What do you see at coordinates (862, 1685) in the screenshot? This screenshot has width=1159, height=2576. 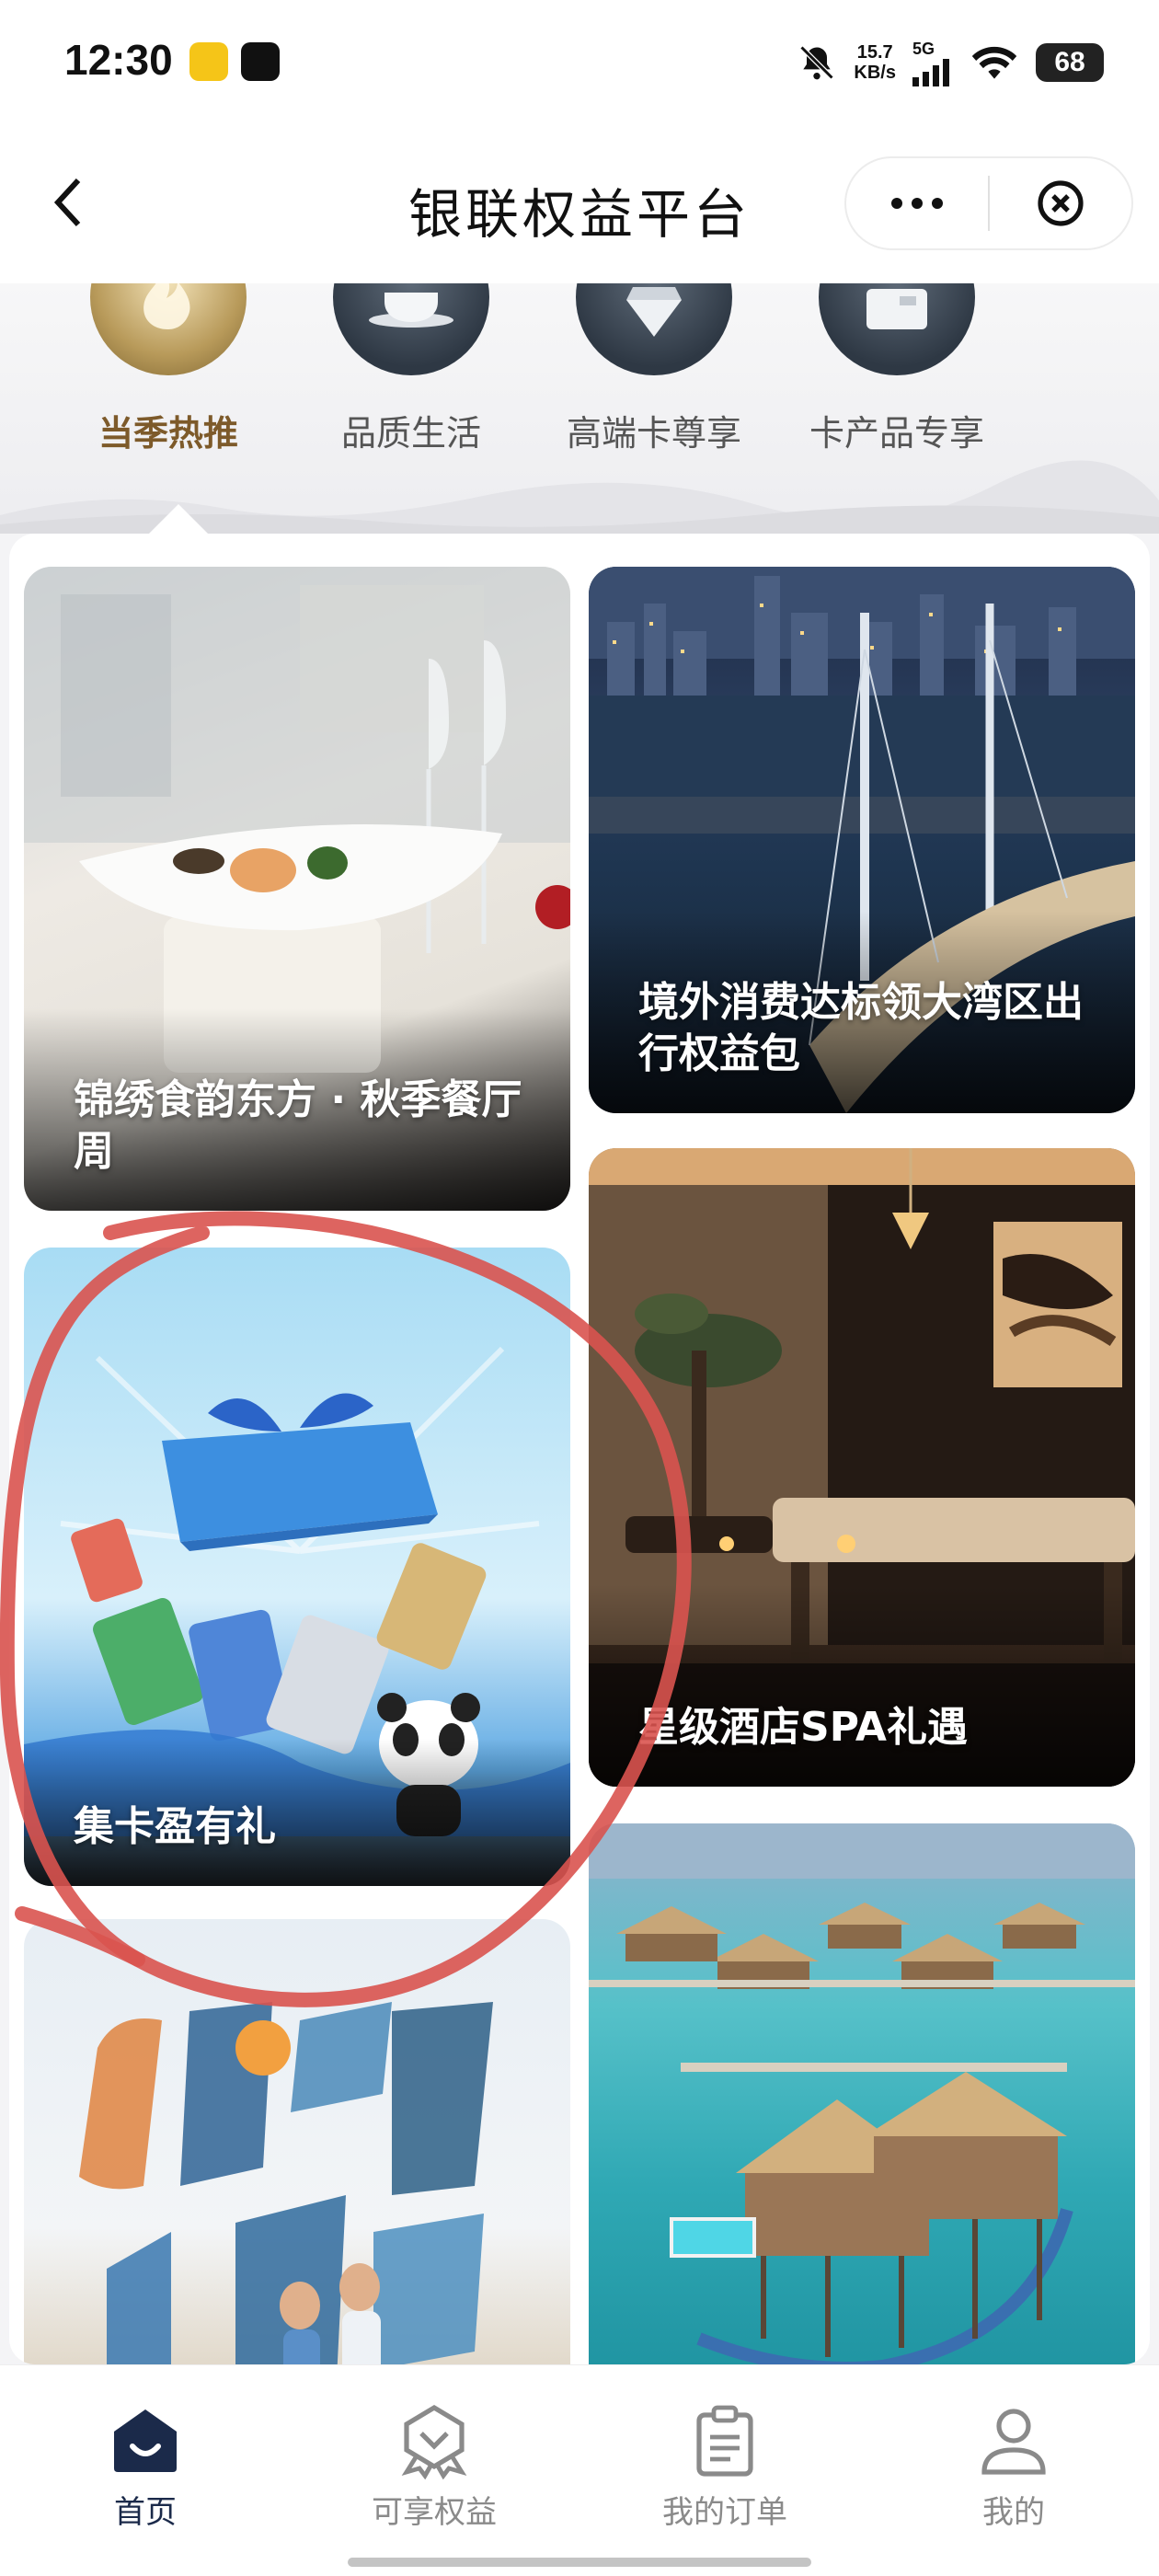 I see `tile-shade` at bounding box center [862, 1685].